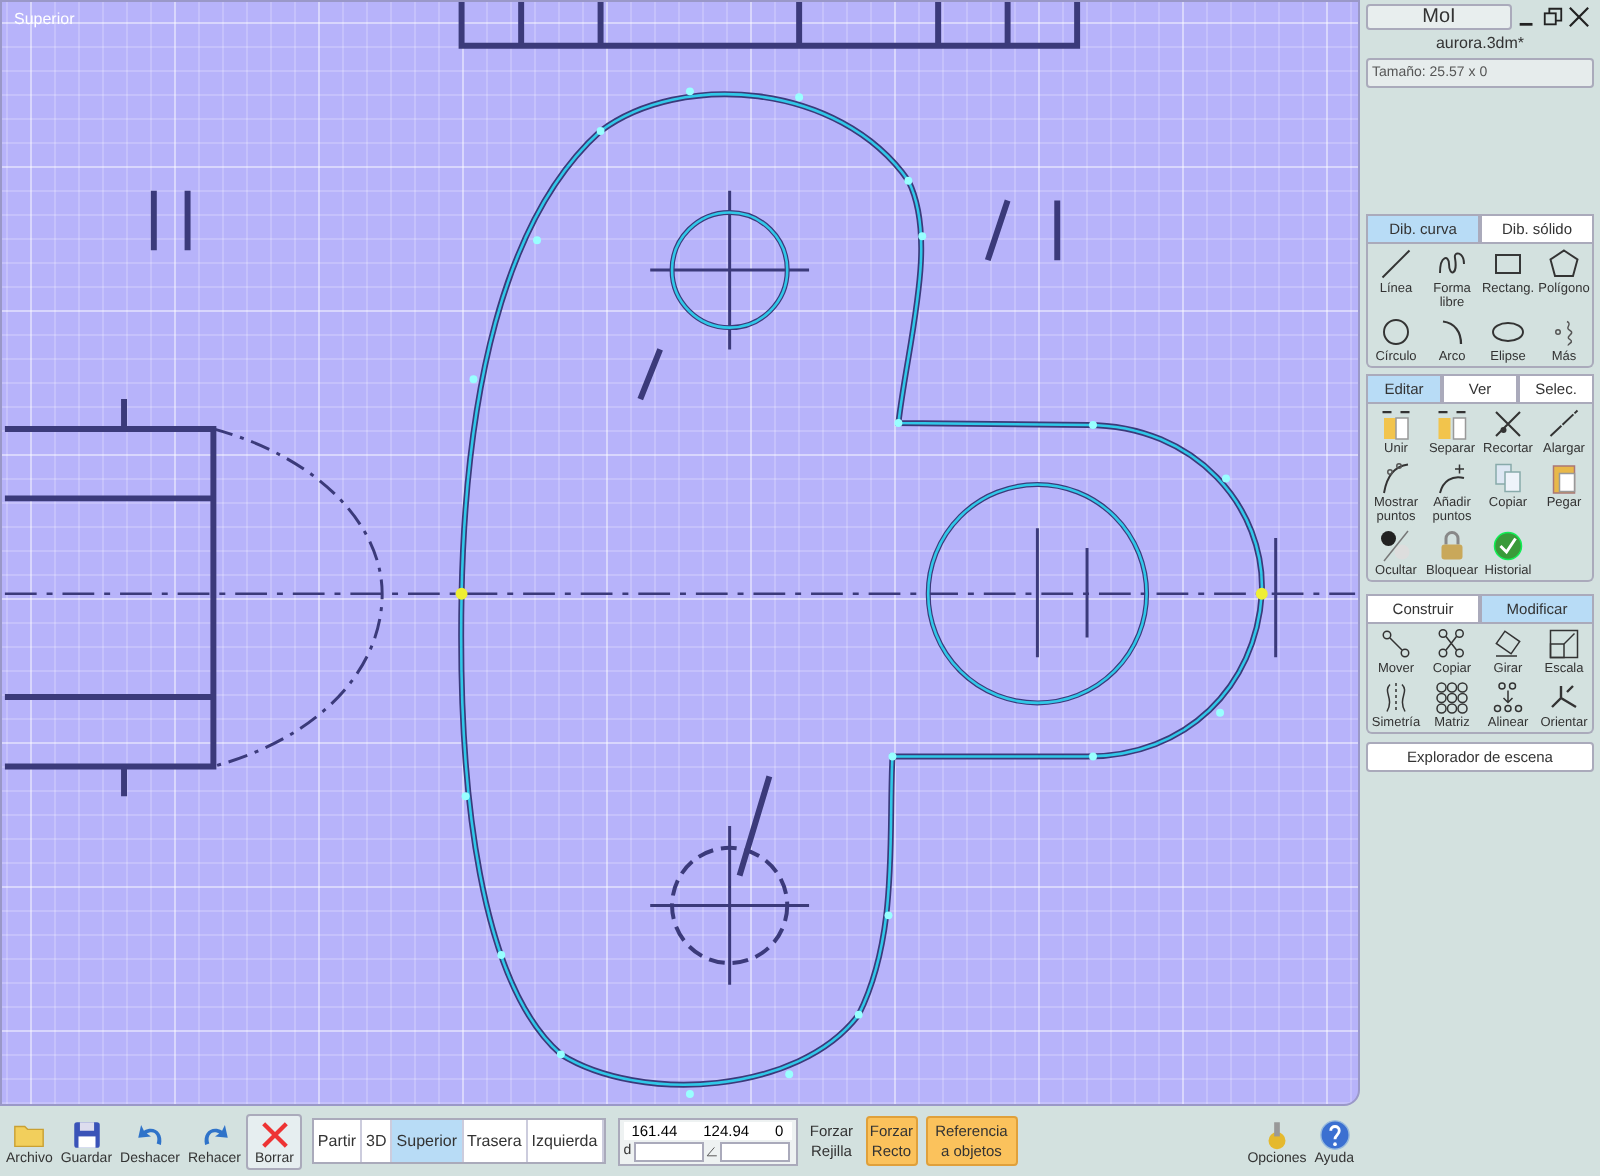 The width and height of the screenshot is (1600, 1176). What do you see at coordinates (711, 1151) in the screenshot?
I see `angle-icon` at bounding box center [711, 1151].